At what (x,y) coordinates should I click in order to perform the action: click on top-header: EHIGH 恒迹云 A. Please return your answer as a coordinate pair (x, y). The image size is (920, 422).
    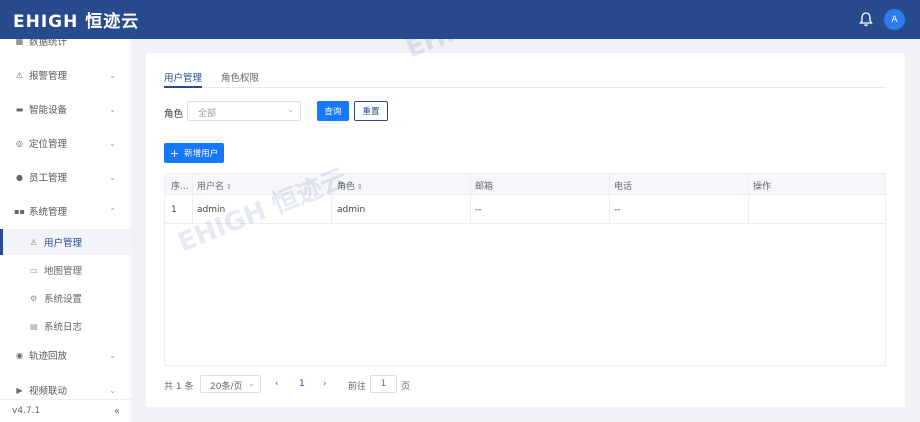
    Looking at the image, I should click on (460, 19).